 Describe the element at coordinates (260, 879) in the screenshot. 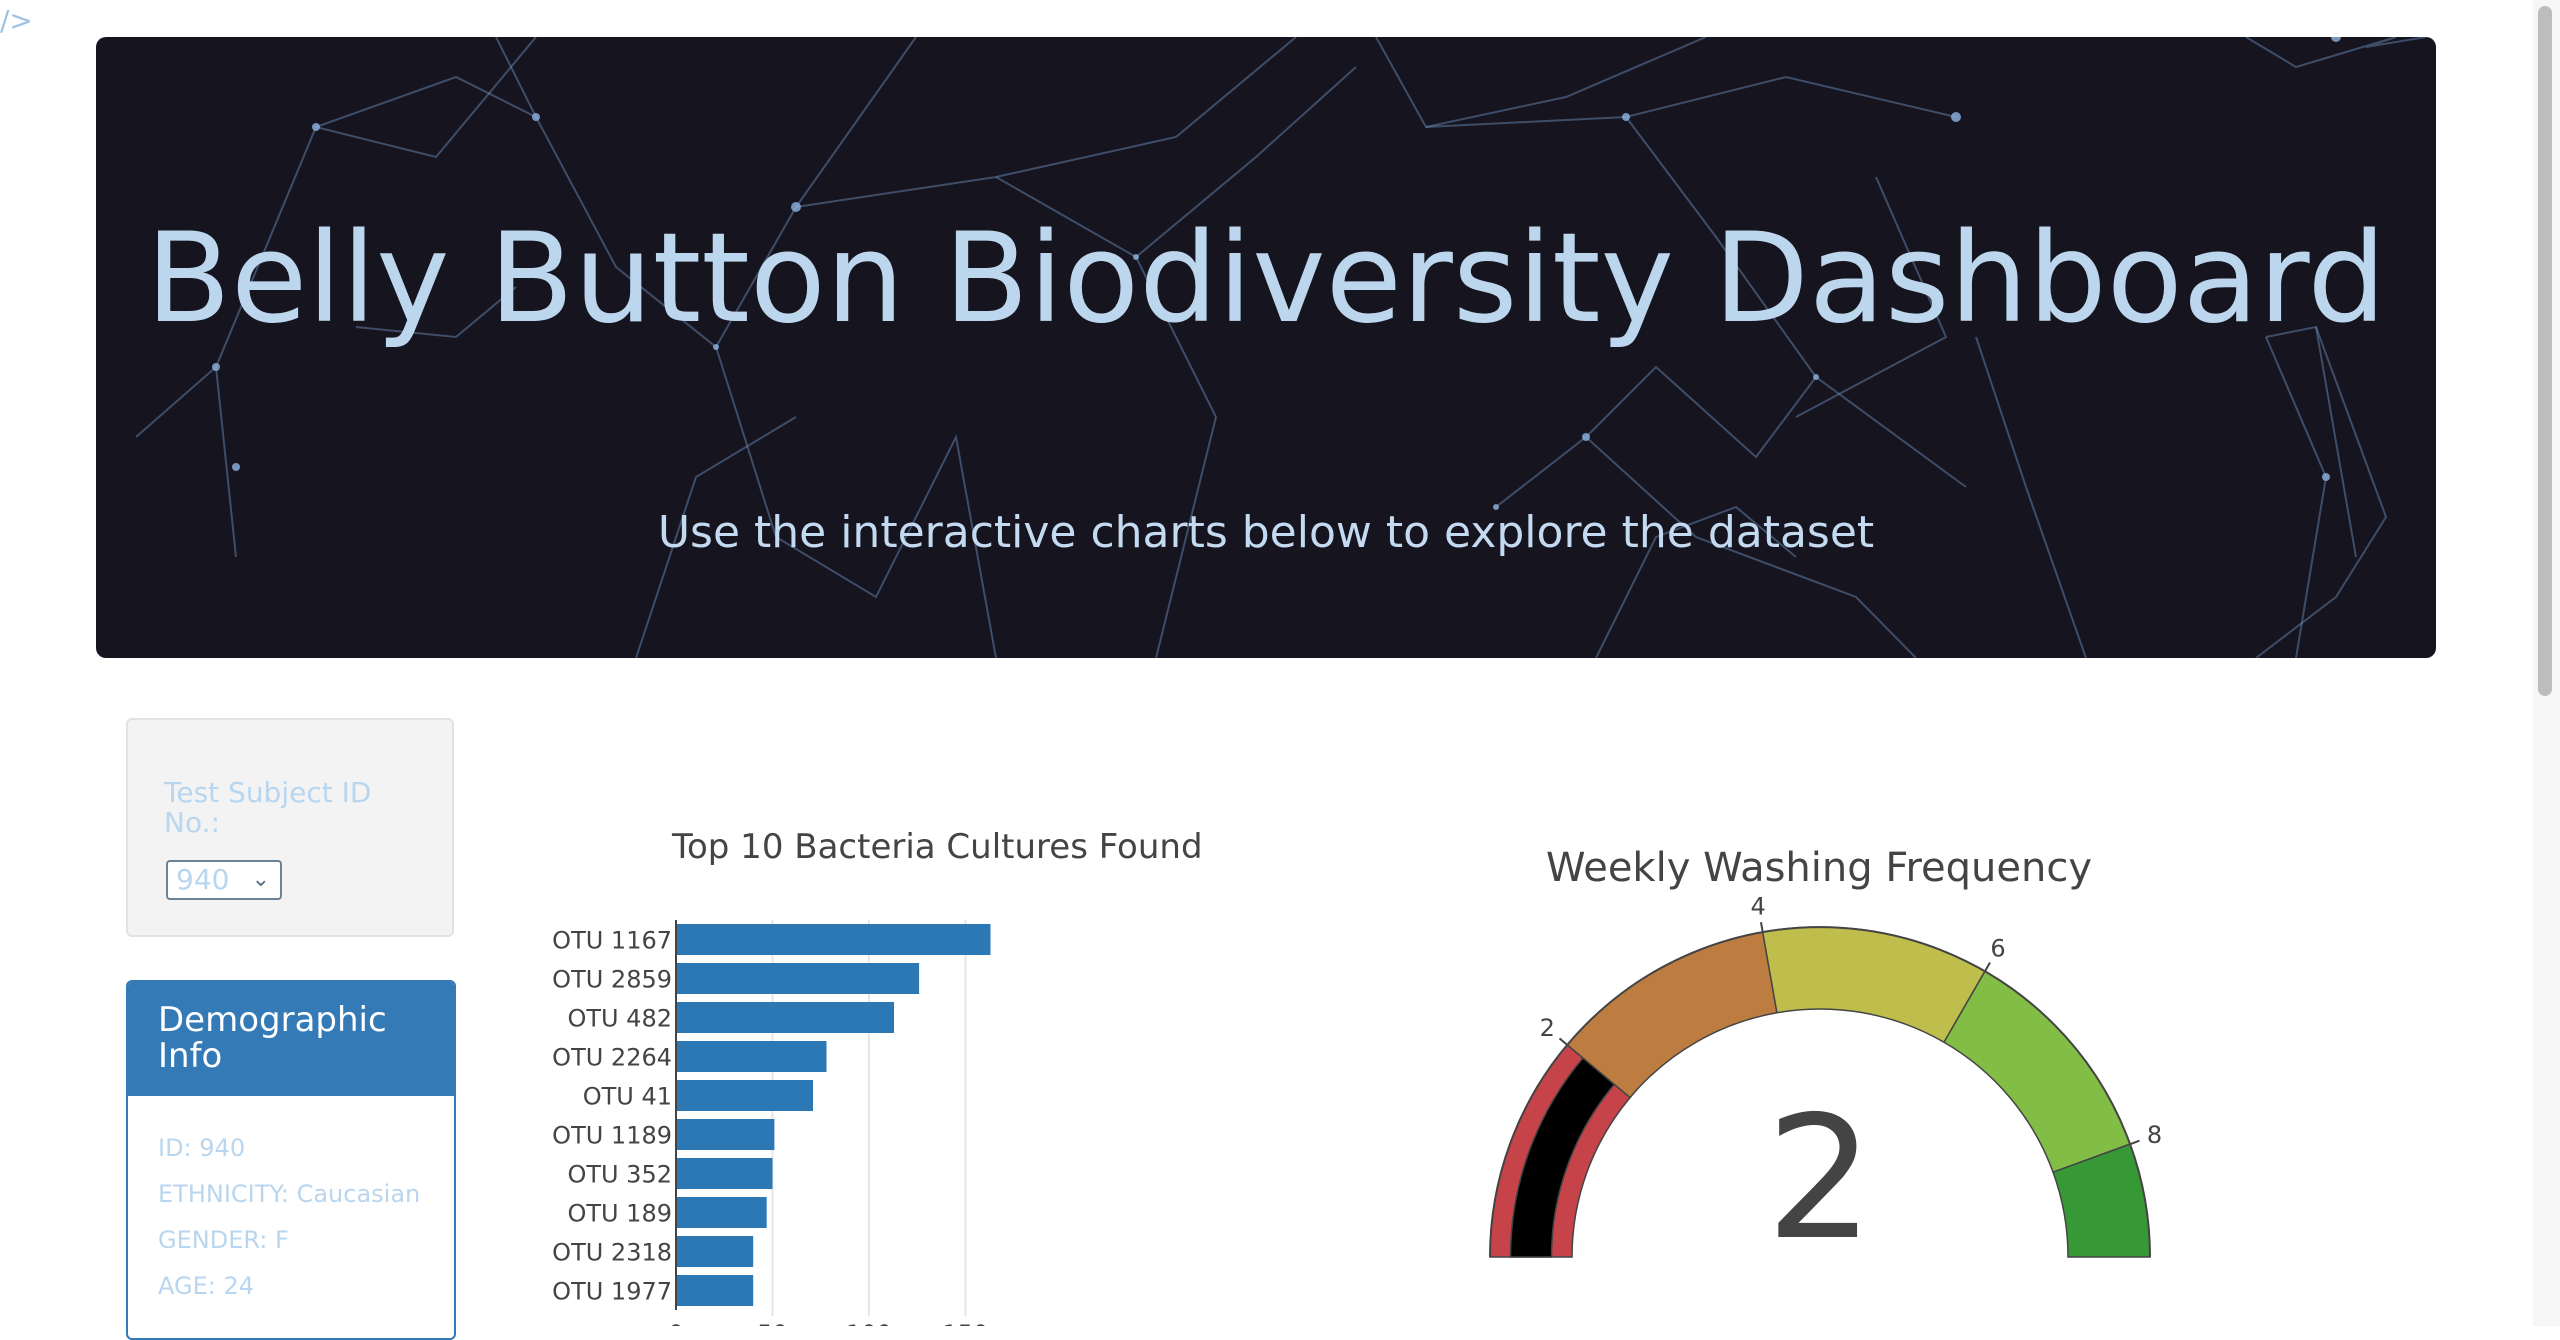

I see `chevron-down-icon: ⌄` at that location.